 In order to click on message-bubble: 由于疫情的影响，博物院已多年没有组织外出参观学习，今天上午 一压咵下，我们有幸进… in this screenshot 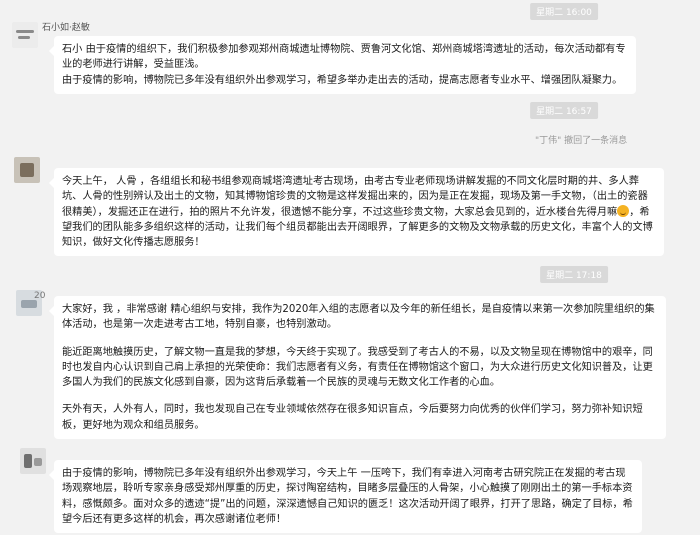, I will do `click(345, 497)`.